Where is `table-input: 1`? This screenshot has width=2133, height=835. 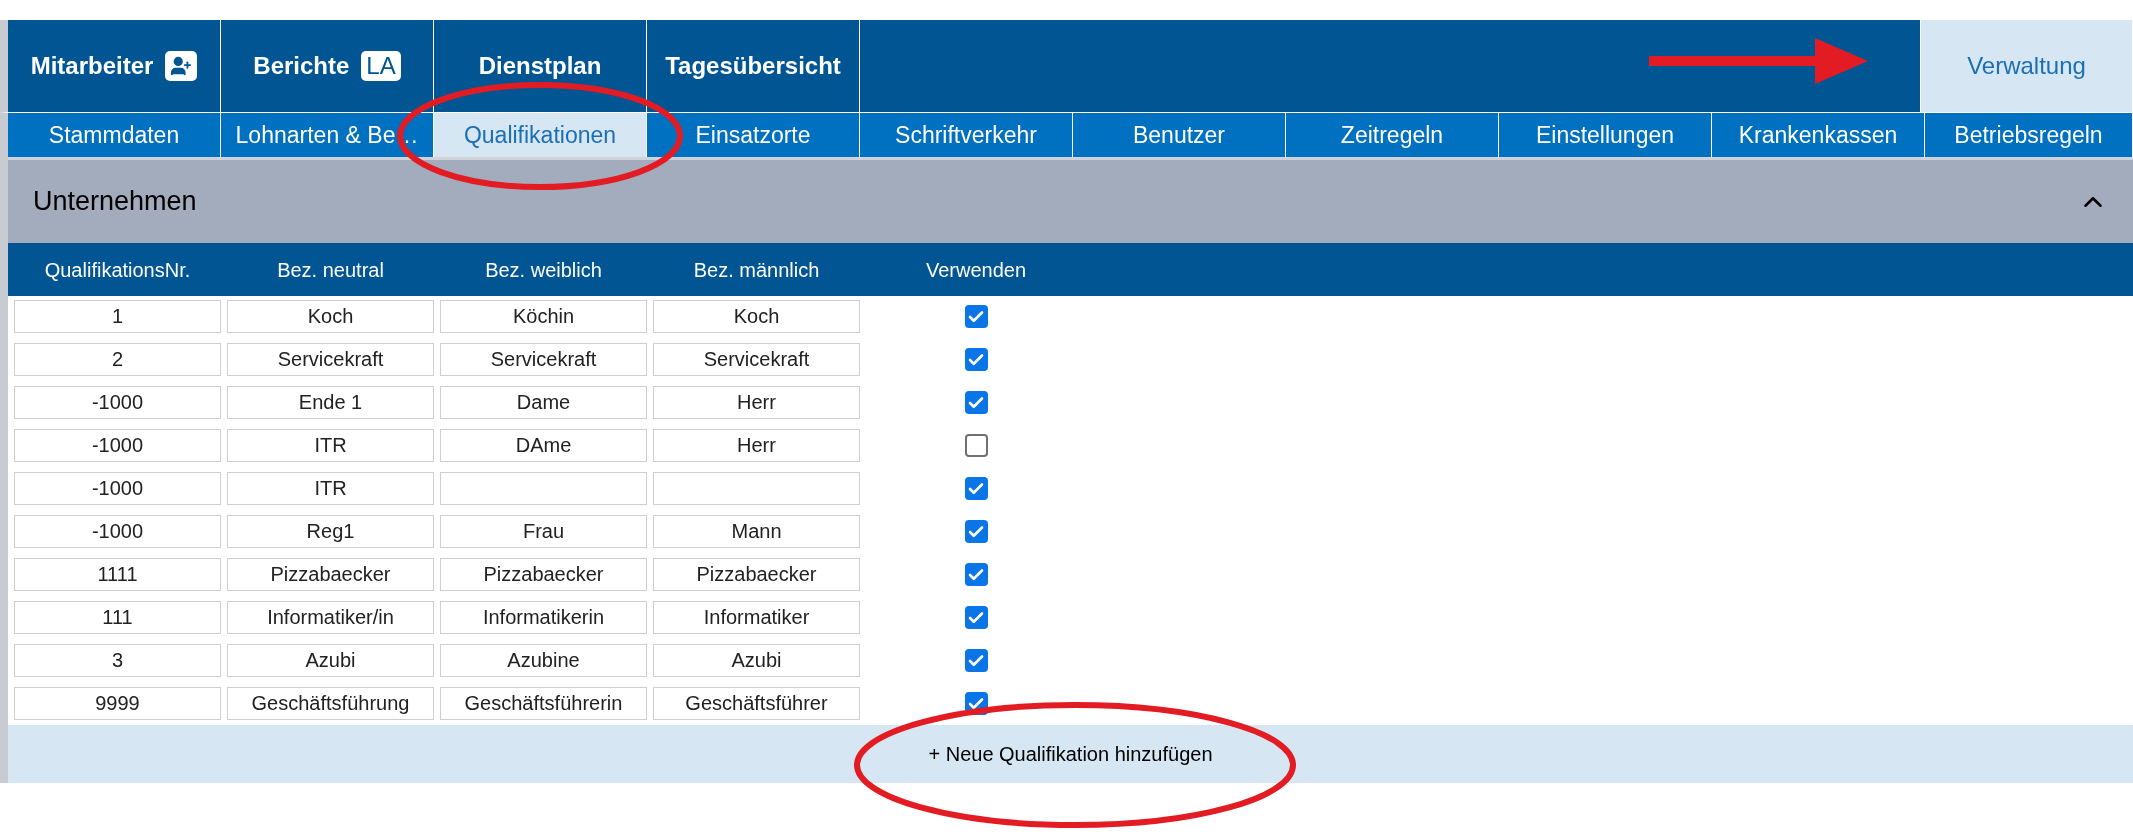
table-input: 1 is located at coordinates (117, 316).